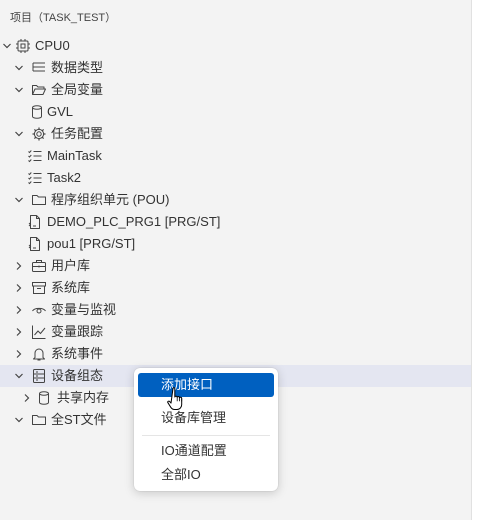  Describe the element at coordinates (77, 133) in the screenshot. I see `tree-item-label: 任务配置` at that location.